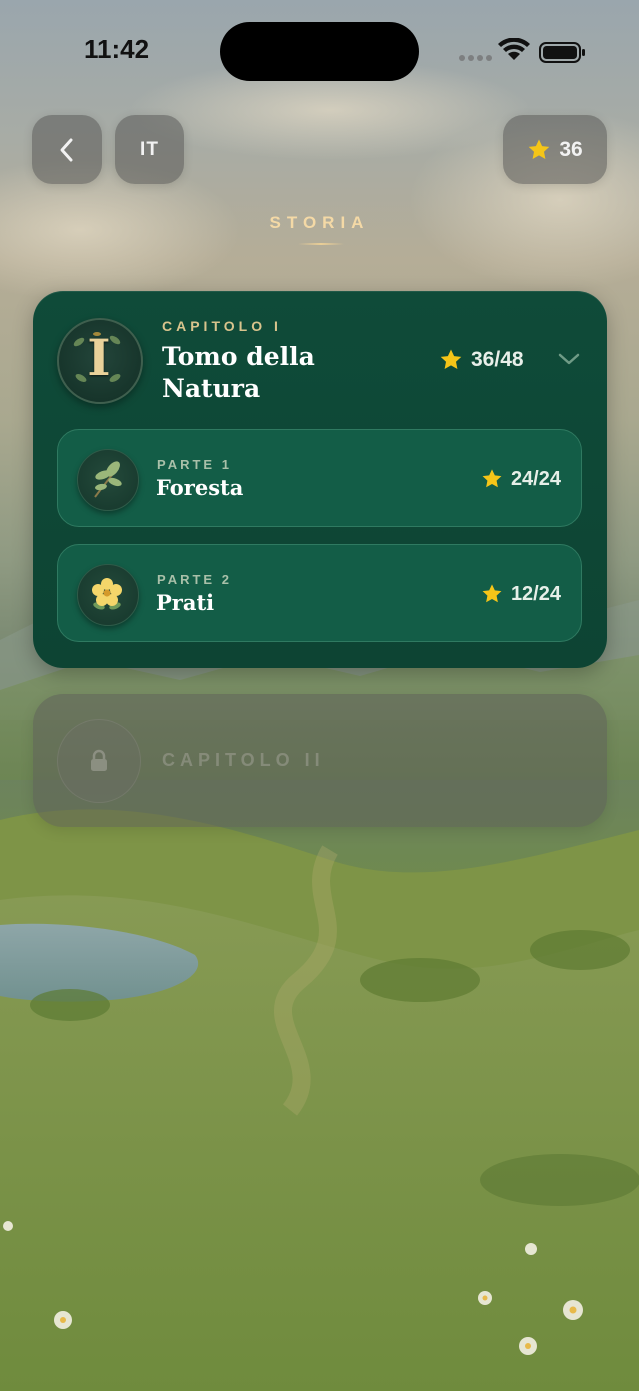  Describe the element at coordinates (535, 478) in the screenshot. I see `part-stars-count: 24/24` at that location.